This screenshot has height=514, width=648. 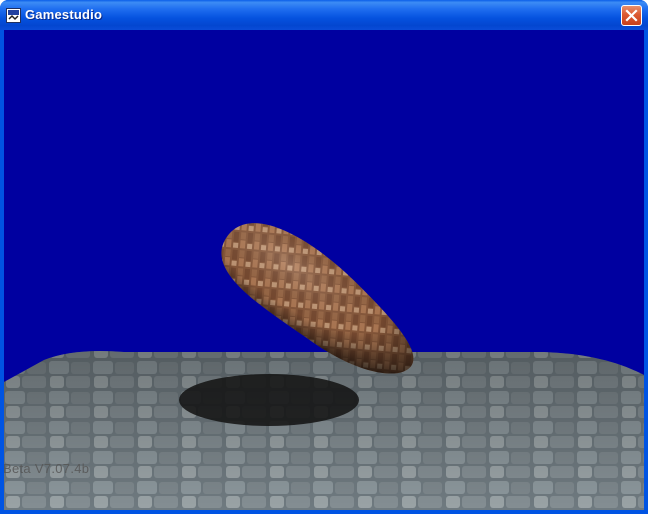 I want to click on gamestudio-app-icon, so click(x=13, y=15).